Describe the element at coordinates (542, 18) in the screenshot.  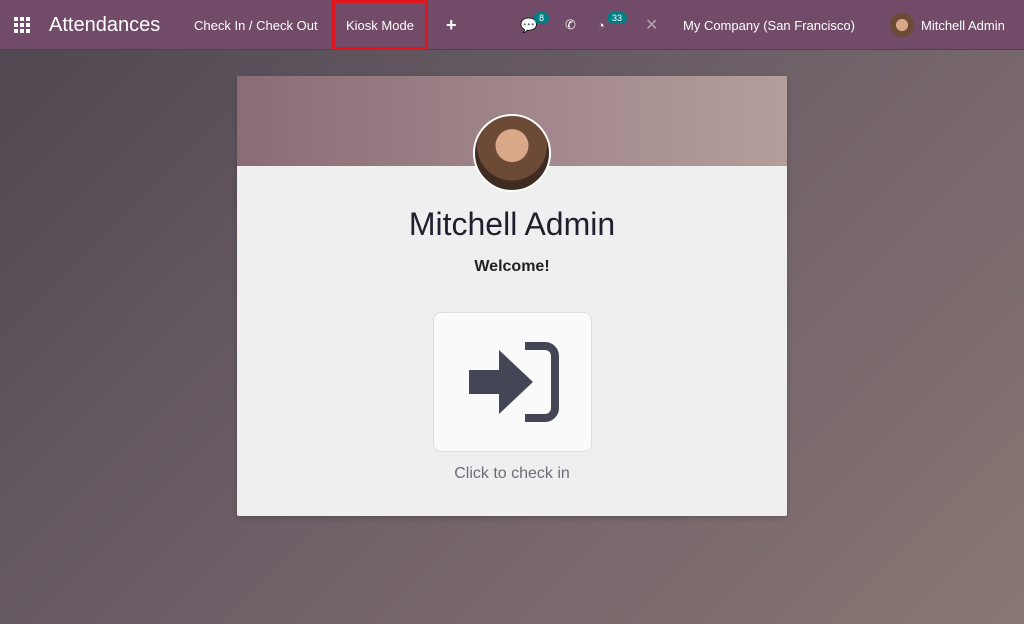
I see `messages-badge: 8` at that location.